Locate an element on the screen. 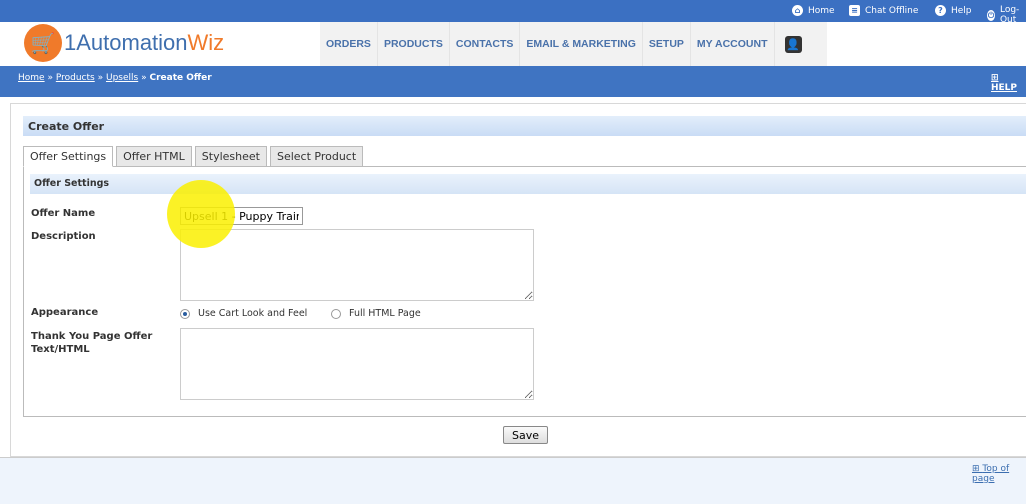 The height and width of the screenshot is (504, 1026). logo-suffix: Wiz is located at coordinates (206, 42).